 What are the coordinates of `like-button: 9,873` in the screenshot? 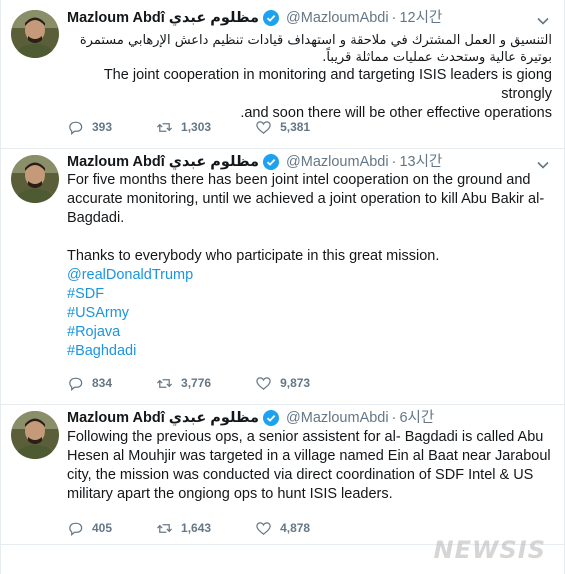 It's located at (282, 383).